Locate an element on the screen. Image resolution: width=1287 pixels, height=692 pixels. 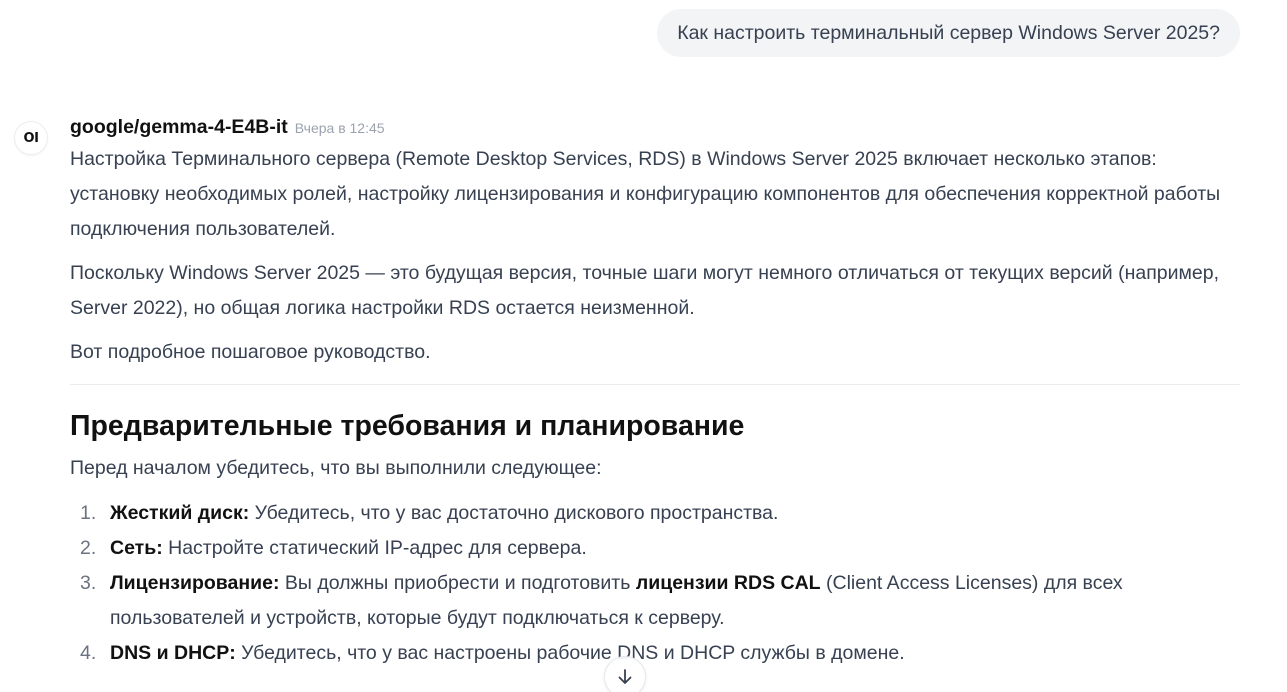
list-item-title: Жесткий диск: is located at coordinates (180, 513).